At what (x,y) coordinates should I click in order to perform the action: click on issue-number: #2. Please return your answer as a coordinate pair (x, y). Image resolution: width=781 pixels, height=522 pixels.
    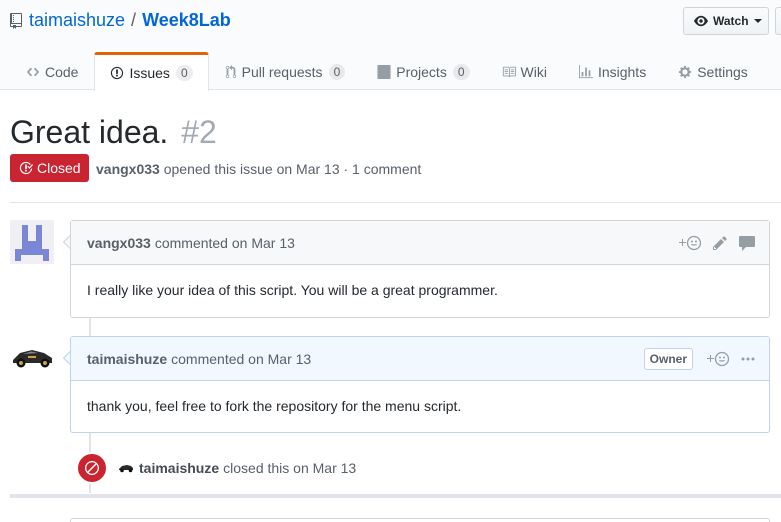
    Looking at the image, I should click on (199, 132).